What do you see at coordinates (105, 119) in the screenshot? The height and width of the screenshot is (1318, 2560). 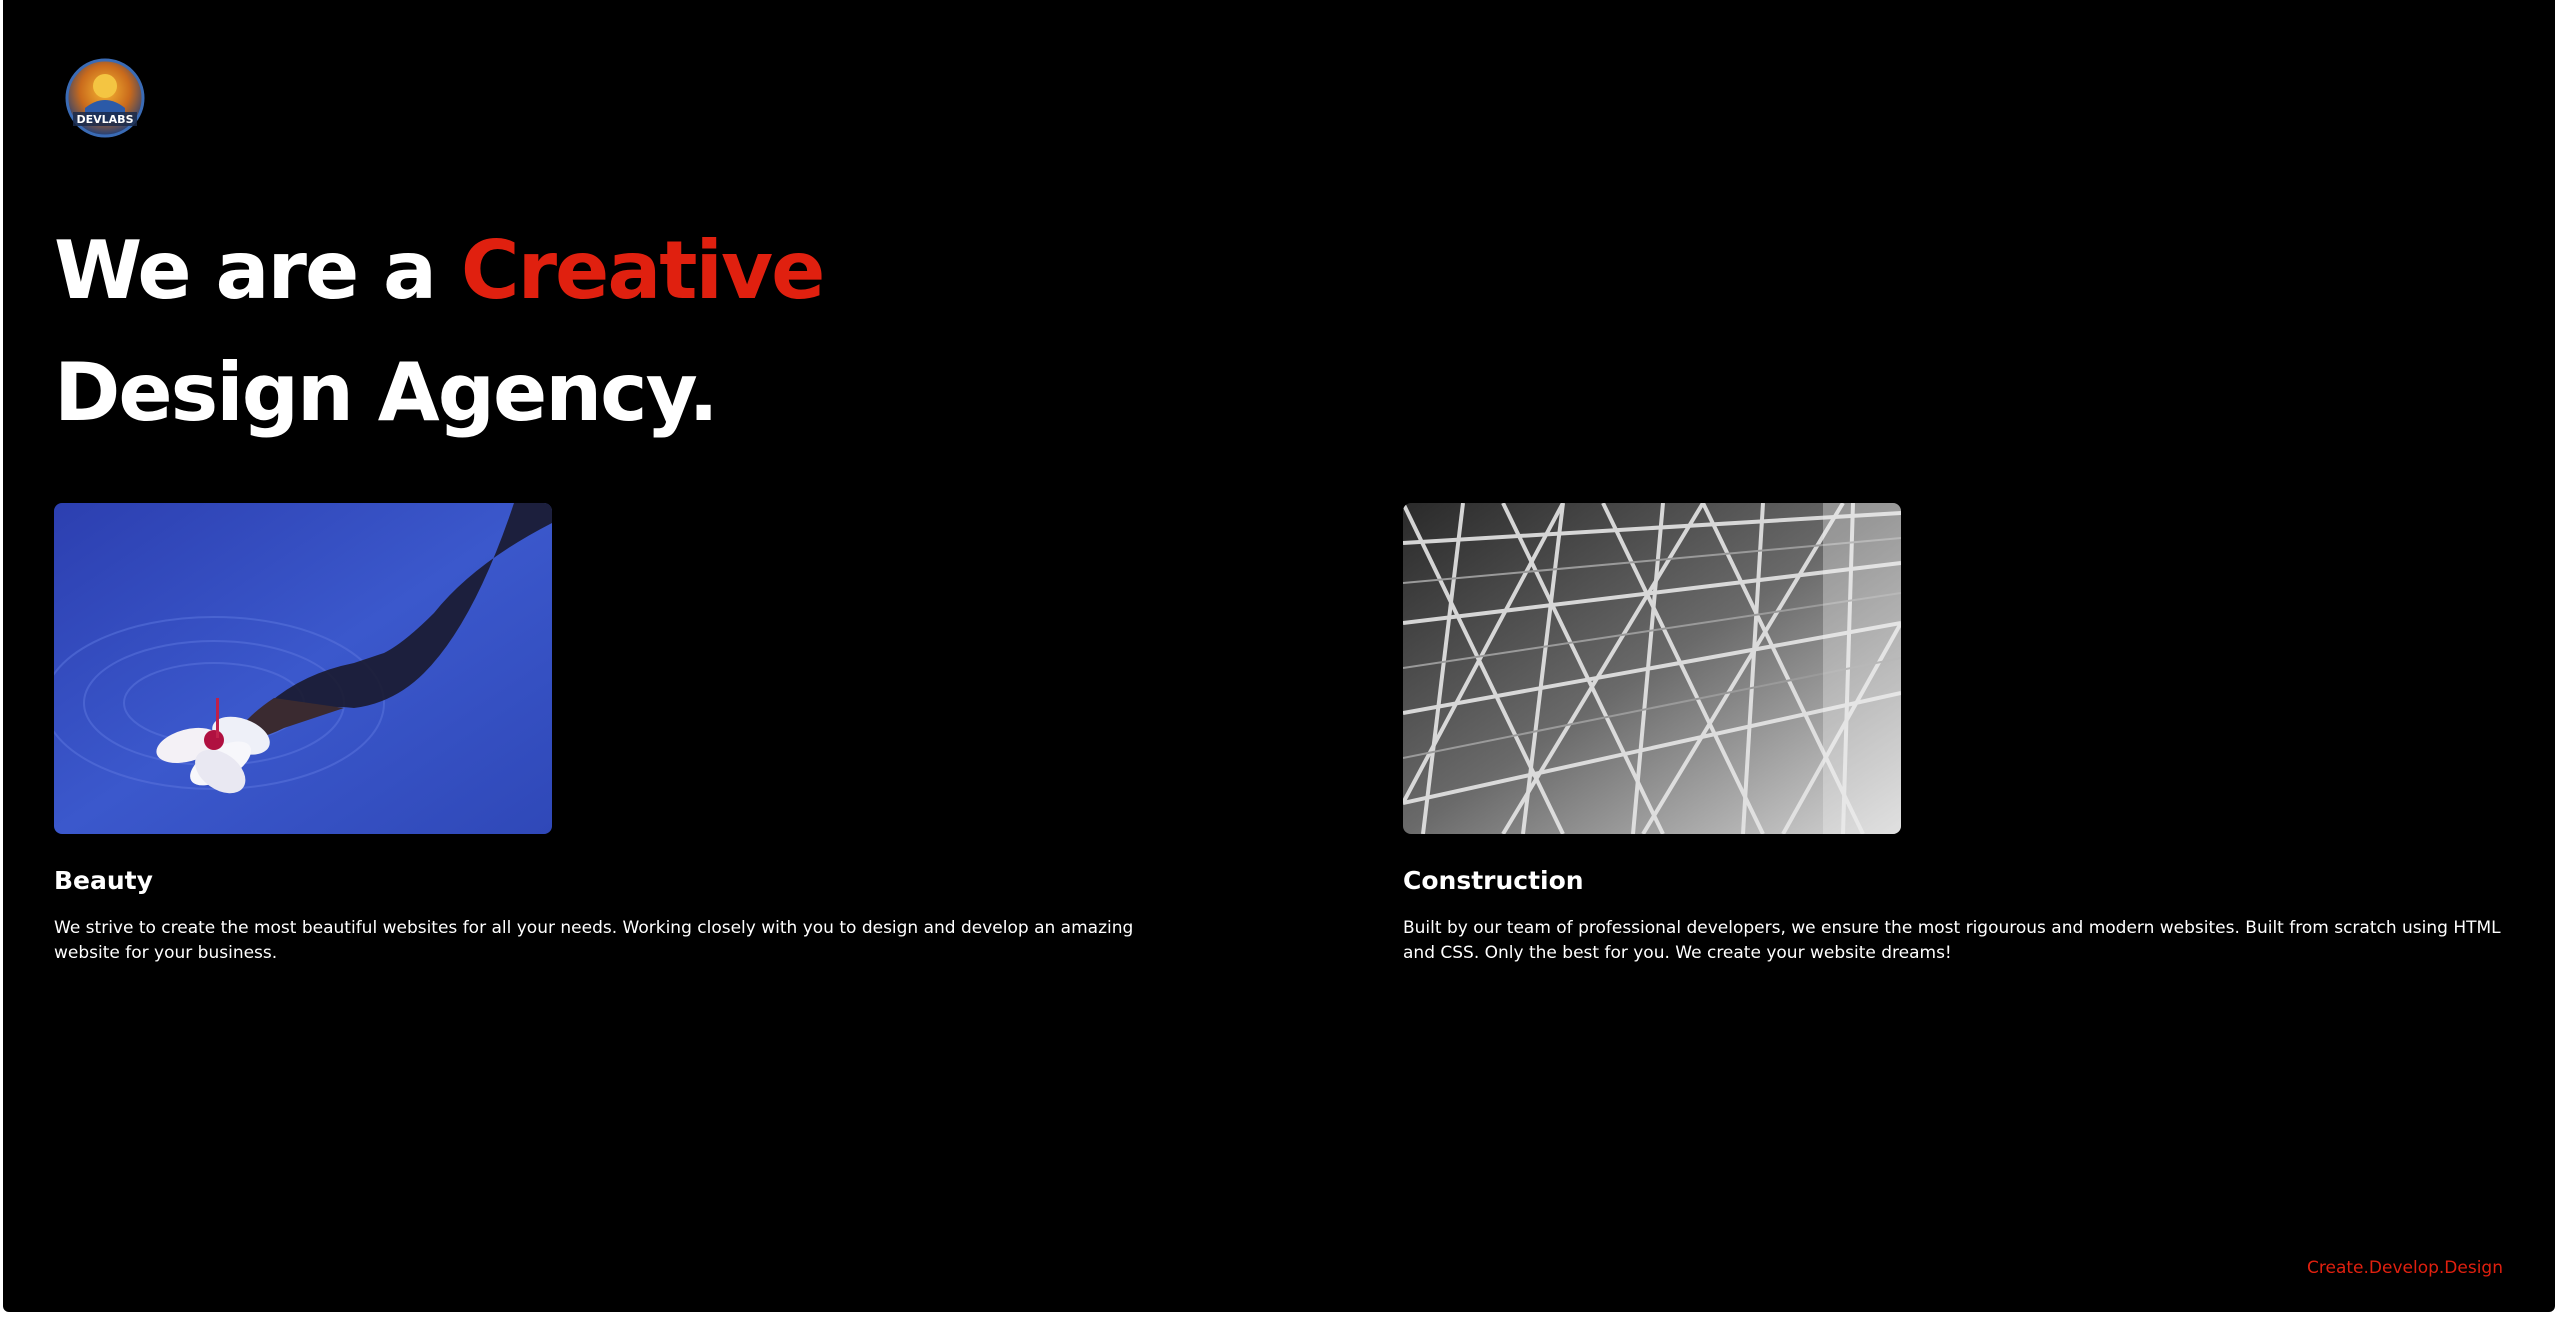 I see `logo-text: DEVLABS` at bounding box center [105, 119].